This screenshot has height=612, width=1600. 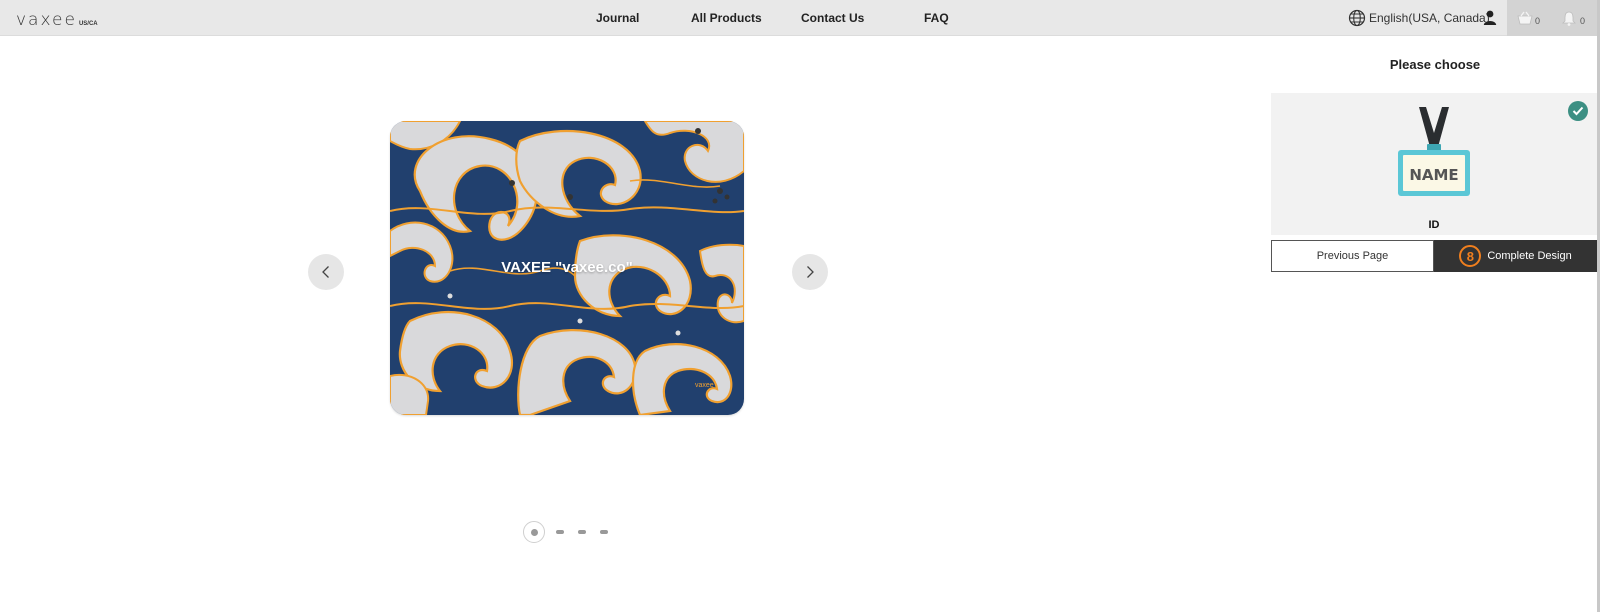 I want to click on option-card-id: NAME ID, so click(x=1434, y=164).